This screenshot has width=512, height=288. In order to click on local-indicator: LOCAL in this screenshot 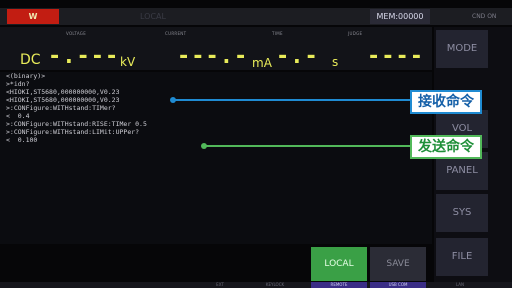, I will do `click(153, 16)`.